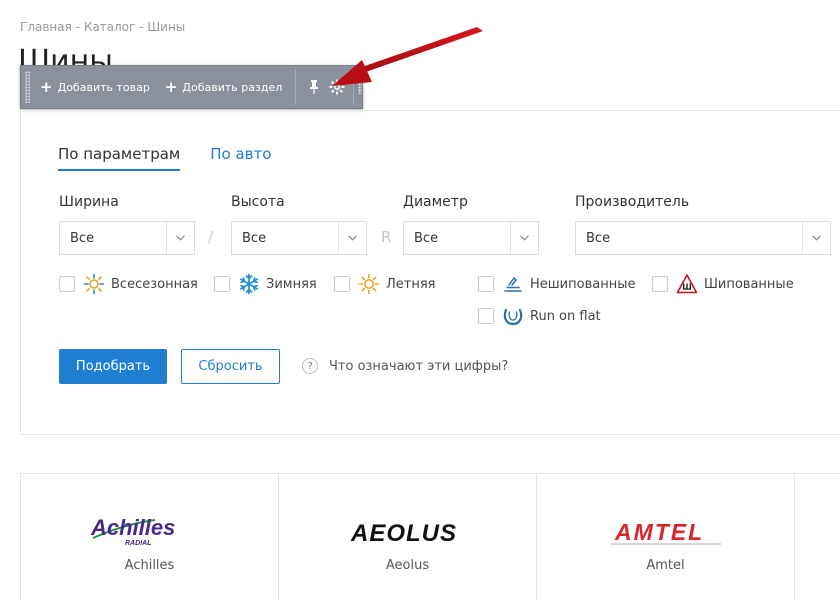 Image resolution: width=840 pixels, height=600 pixels. I want to click on settings-button, so click(337, 87).